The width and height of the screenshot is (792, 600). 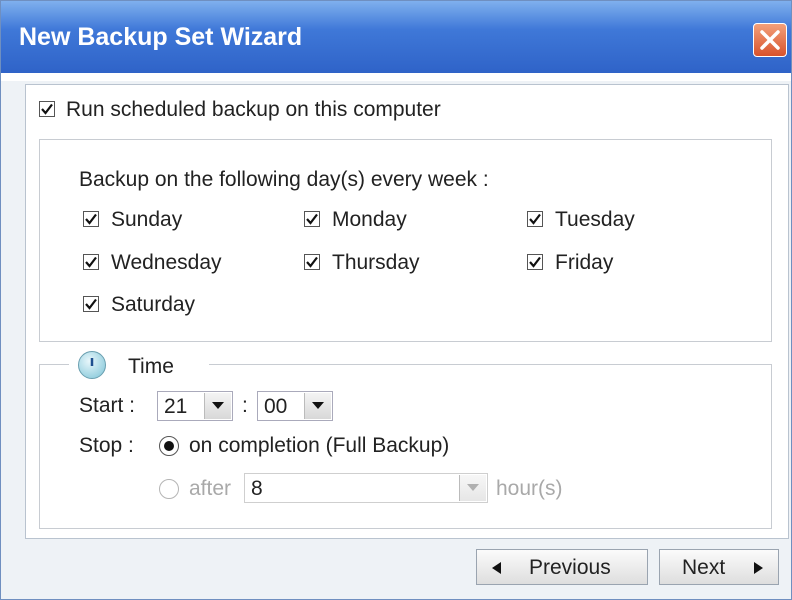 I want to click on day-monday-checkbox, so click(x=312, y=219).